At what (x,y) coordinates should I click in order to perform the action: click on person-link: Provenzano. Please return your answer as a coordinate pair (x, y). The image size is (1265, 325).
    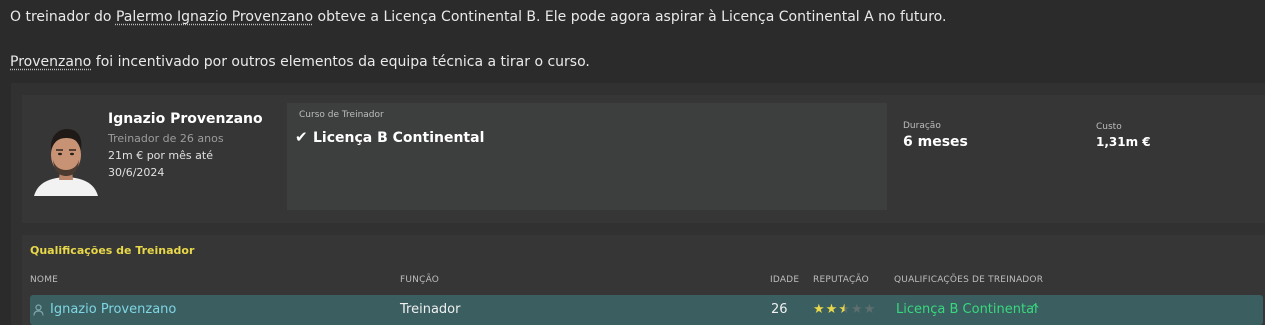
    Looking at the image, I should click on (50, 62).